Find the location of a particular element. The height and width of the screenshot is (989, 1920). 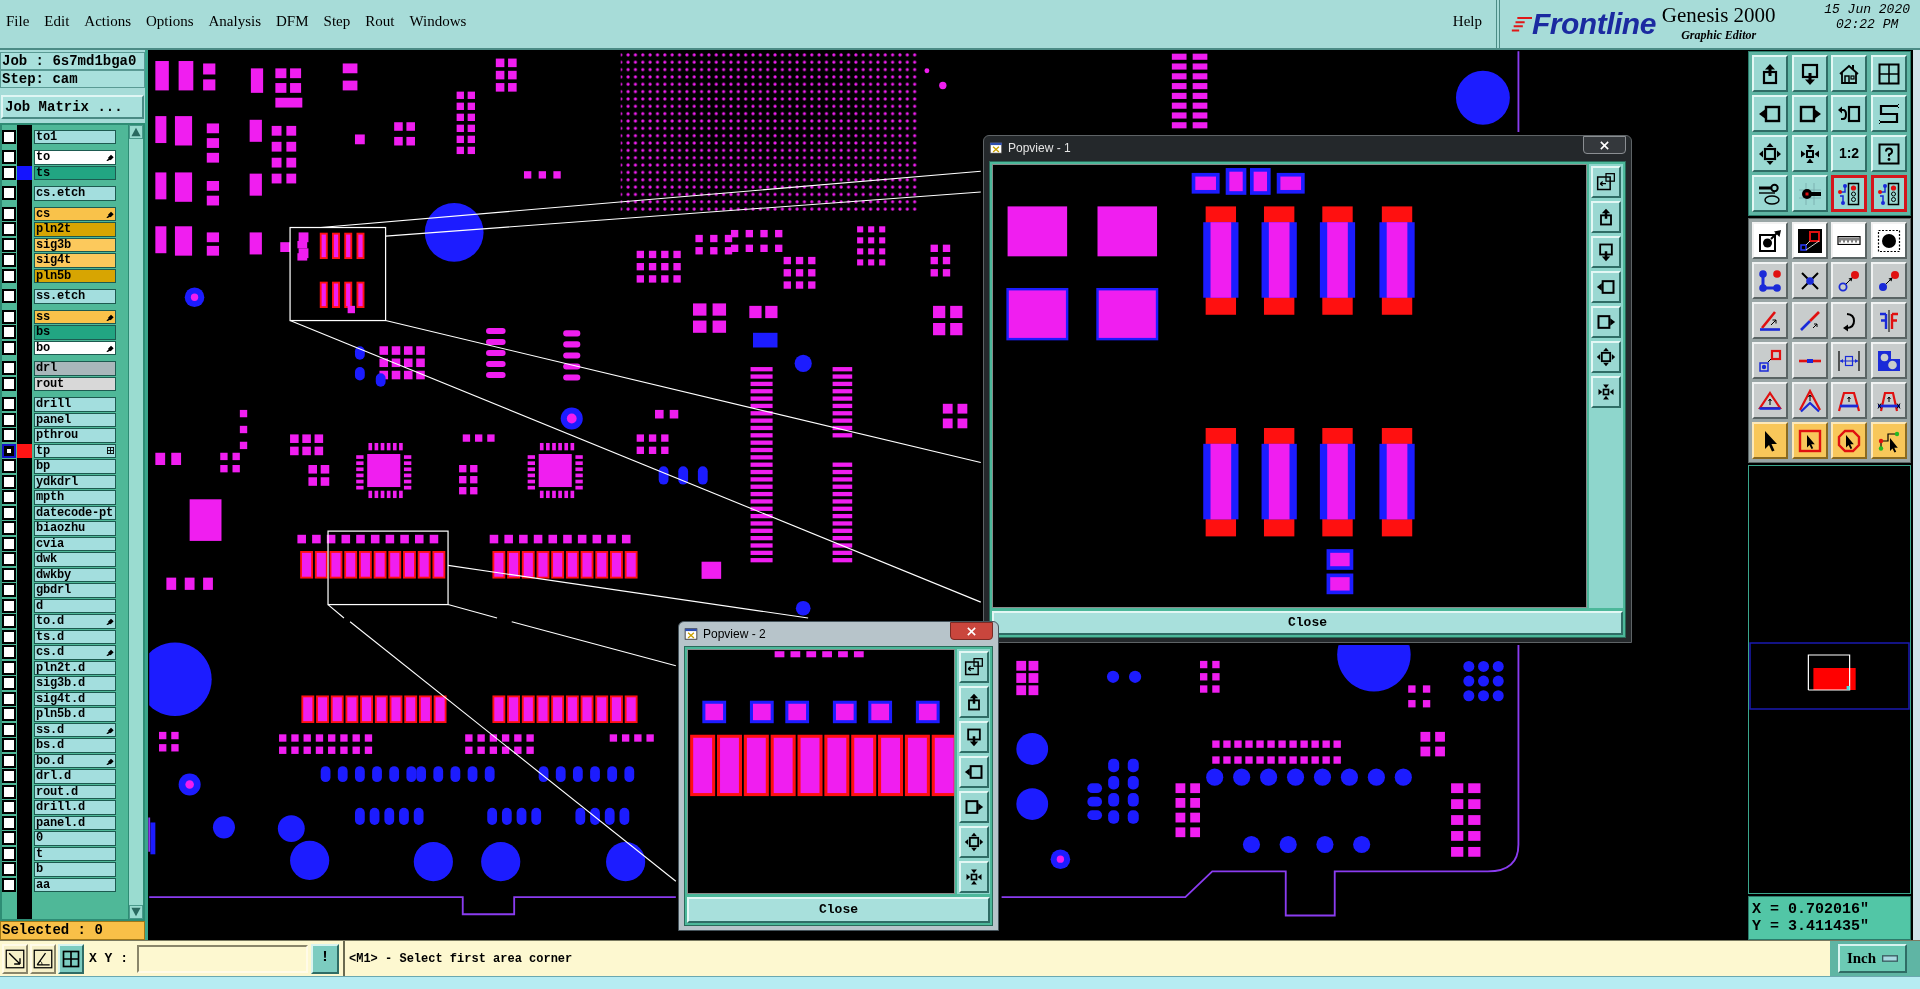

layer-item: rout.d is located at coordinates (75, 791).